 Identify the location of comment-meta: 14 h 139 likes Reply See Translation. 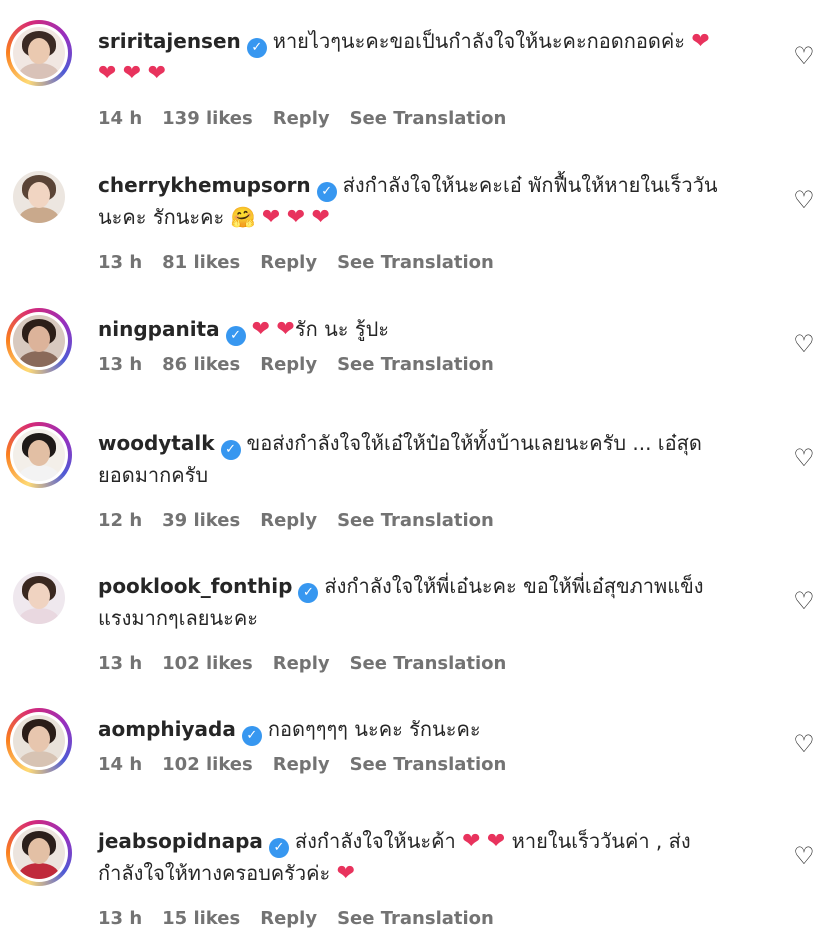
(312, 118).